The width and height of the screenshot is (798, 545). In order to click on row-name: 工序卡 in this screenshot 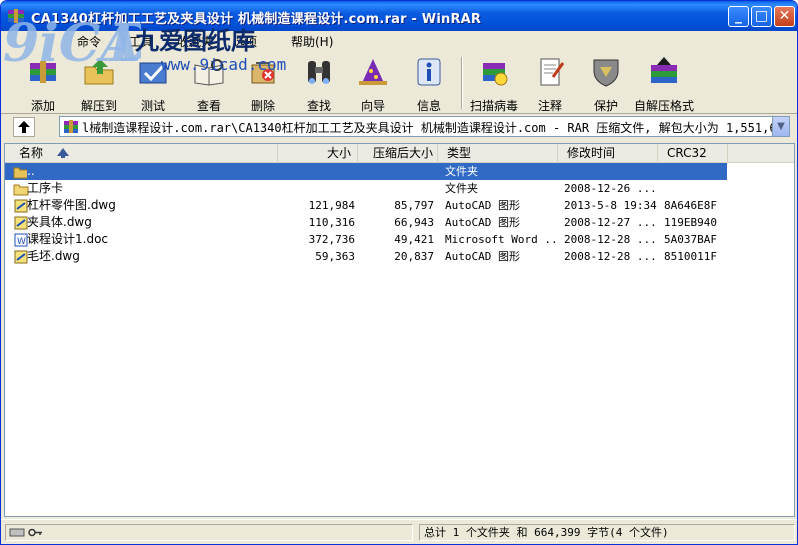, I will do `click(45, 188)`.